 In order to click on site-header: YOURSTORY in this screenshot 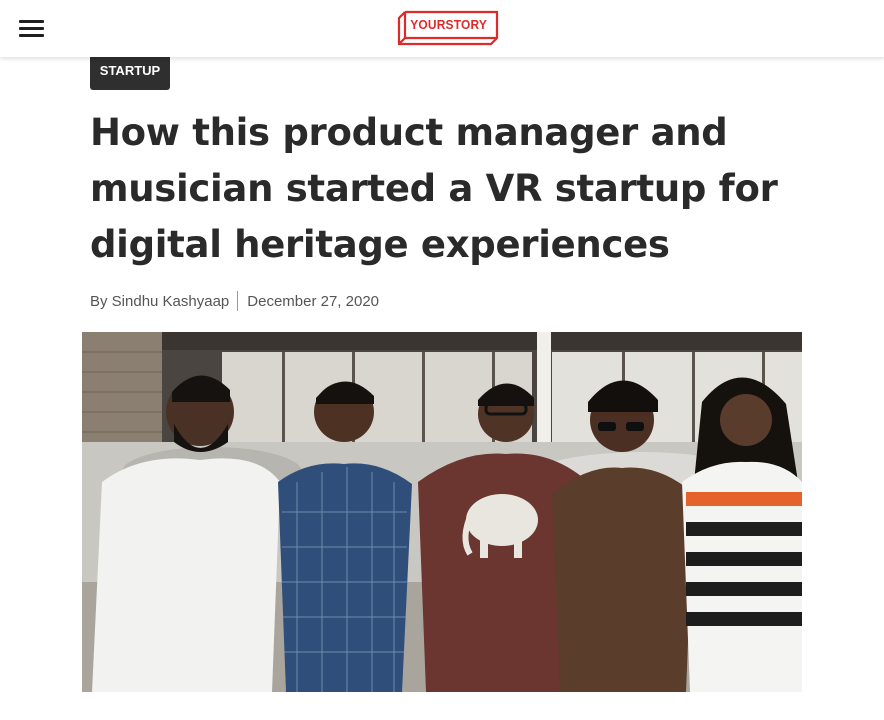, I will do `click(442, 28)`.